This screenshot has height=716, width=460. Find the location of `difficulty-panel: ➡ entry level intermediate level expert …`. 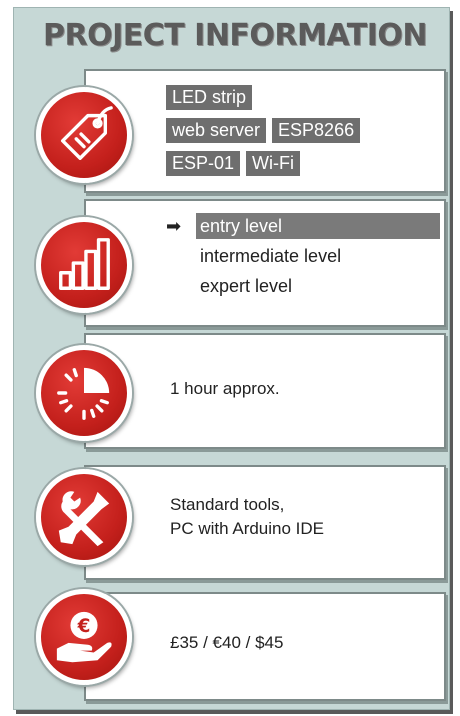

difficulty-panel: ➡ entry level intermediate level expert … is located at coordinates (265, 263).